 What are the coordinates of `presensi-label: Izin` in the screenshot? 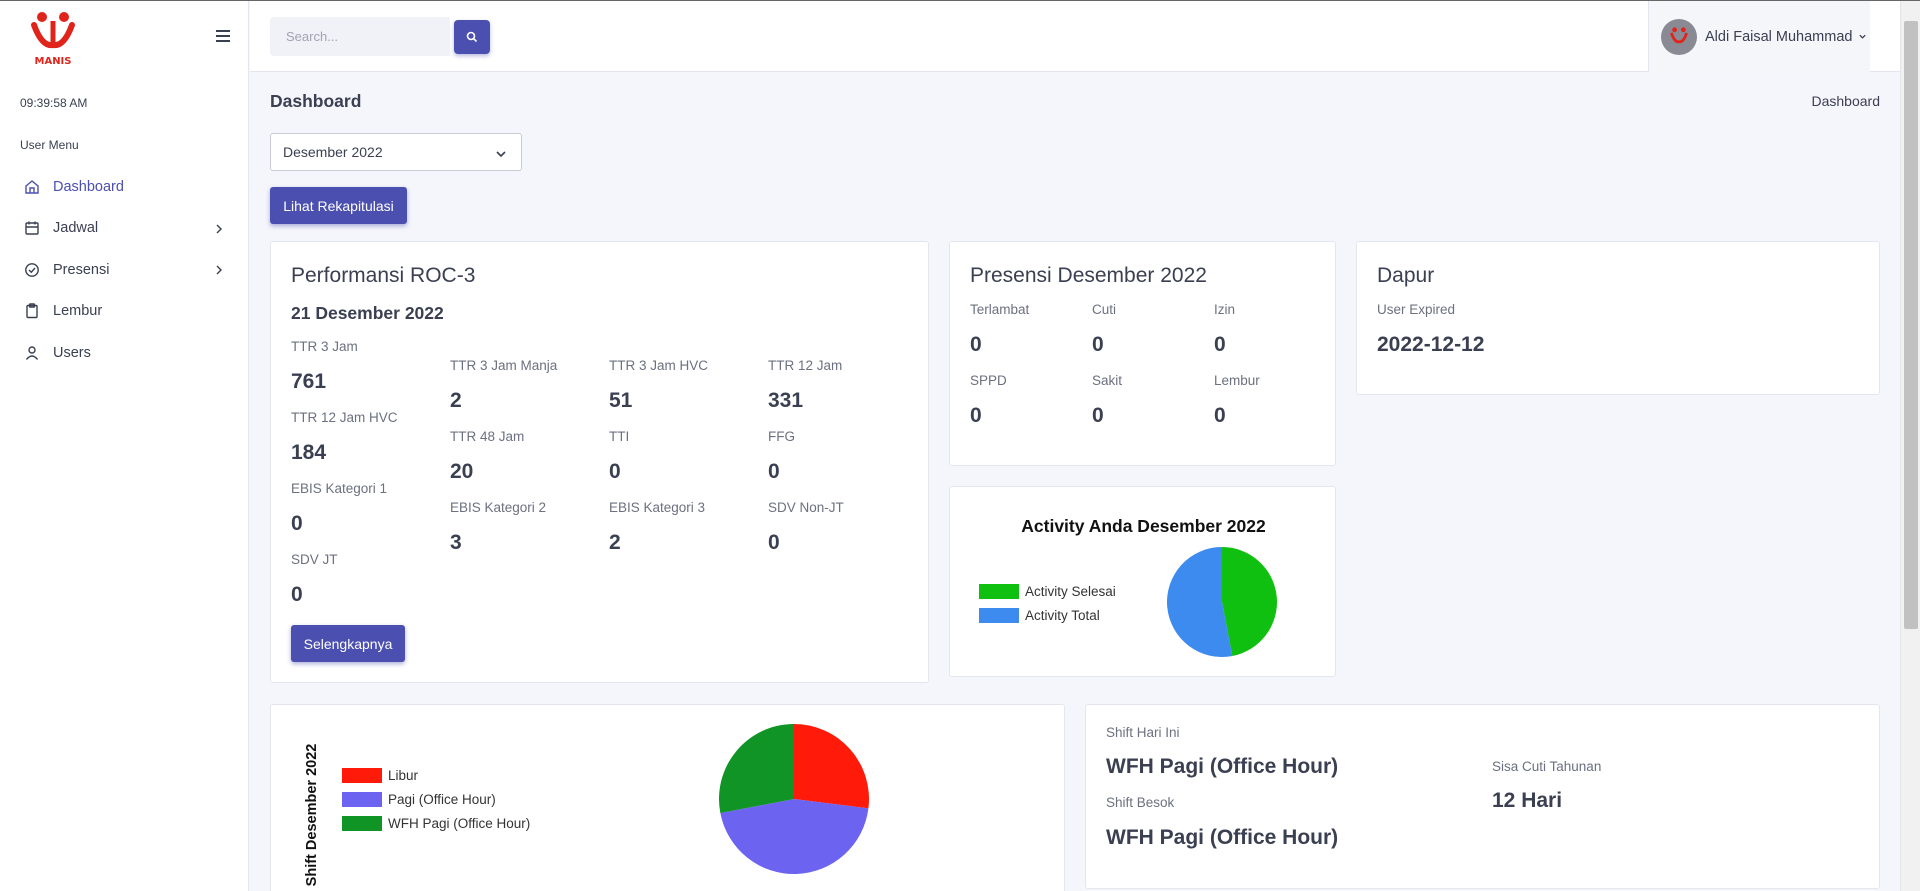 It's located at (1225, 309).